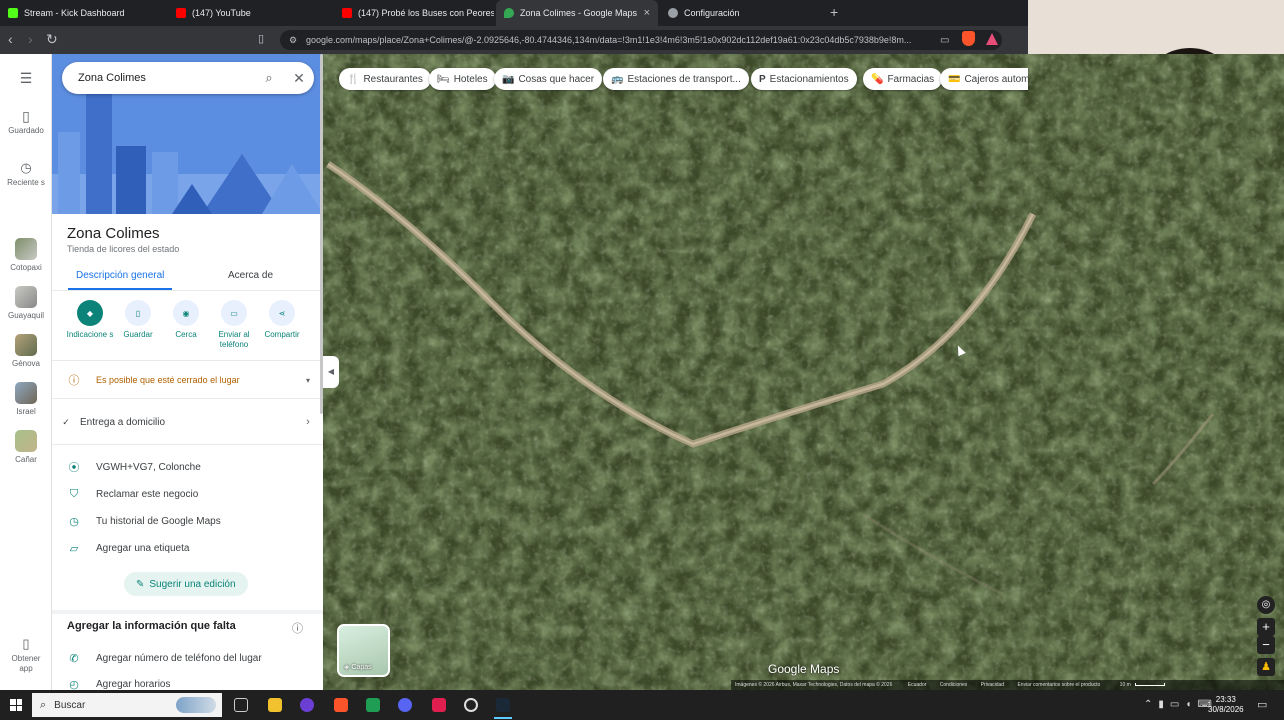 The image size is (1284, 720). I want to click on new-tab-button: +, so click(834, 12).